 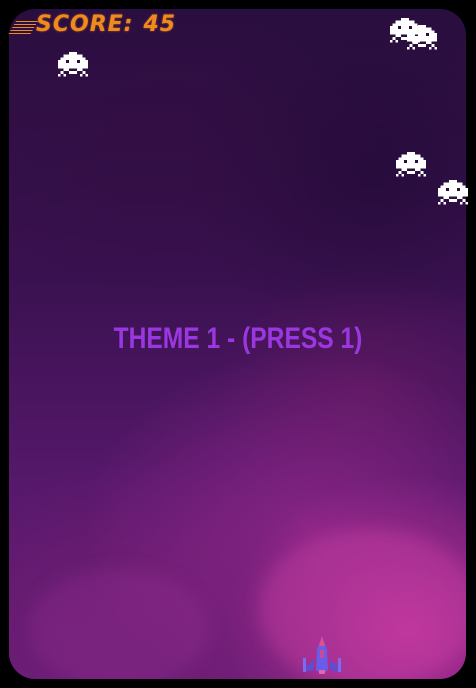 What do you see at coordinates (238, 338) in the screenshot?
I see `theme-message: THEME 1 - (PRESS 1)` at bounding box center [238, 338].